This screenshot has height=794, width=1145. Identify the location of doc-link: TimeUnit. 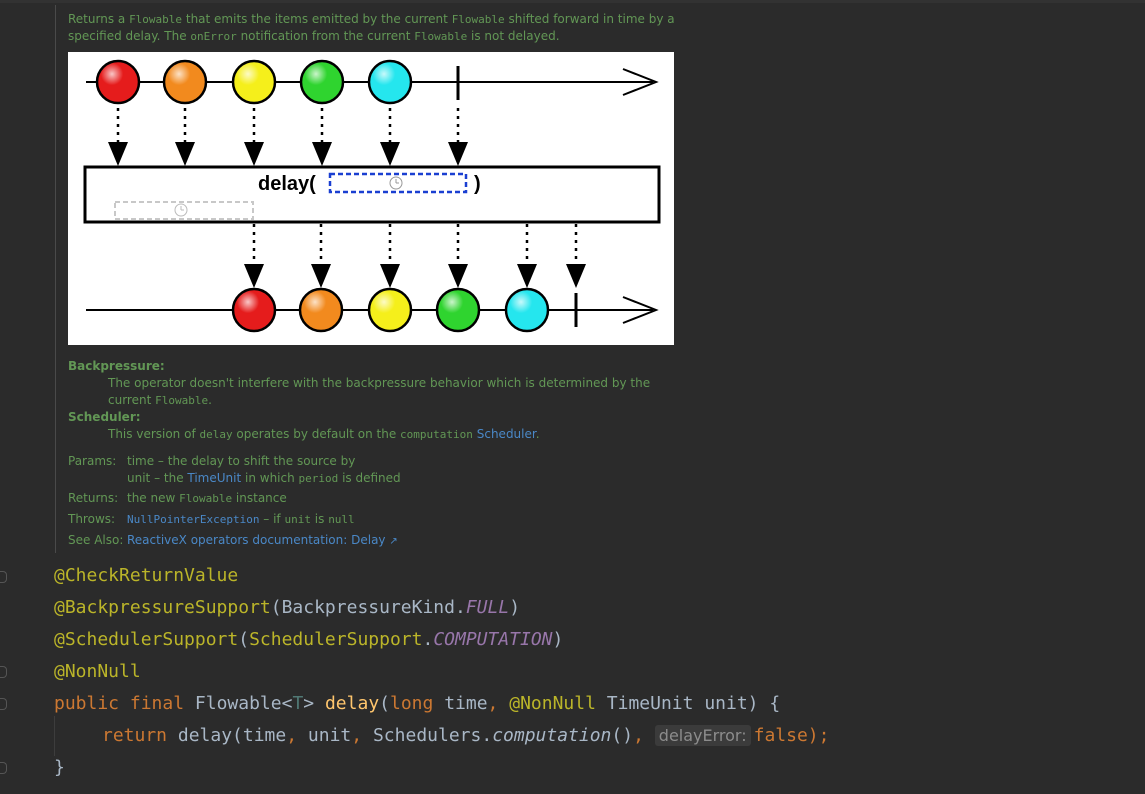
(214, 478).